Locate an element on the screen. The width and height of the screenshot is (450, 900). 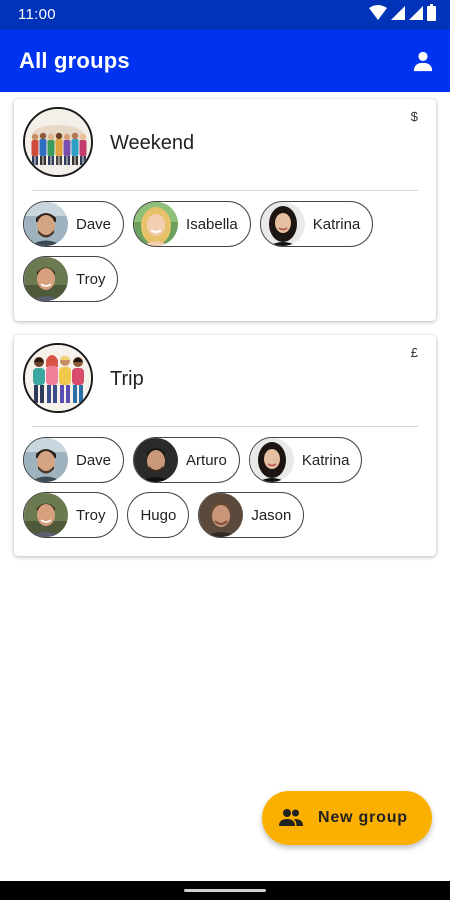
member-chip-isabella: Isabella is located at coordinates (192, 224).